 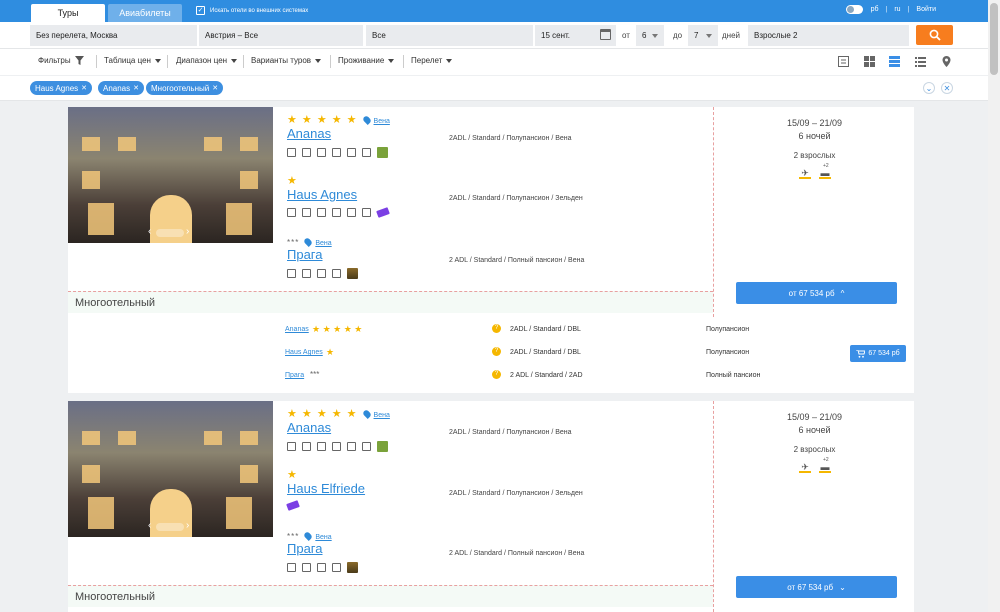 What do you see at coordinates (920, 61) in the screenshot?
I see `compact-list-icon` at bounding box center [920, 61].